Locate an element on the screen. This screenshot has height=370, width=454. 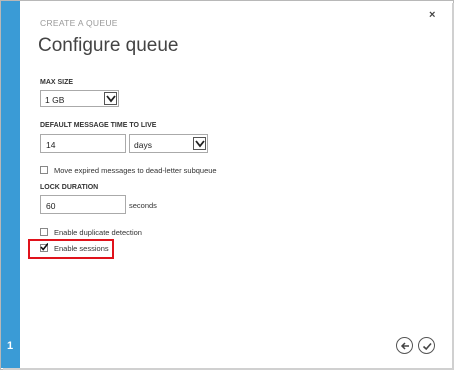
max-size-select: 1 GB is located at coordinates (79, 98).